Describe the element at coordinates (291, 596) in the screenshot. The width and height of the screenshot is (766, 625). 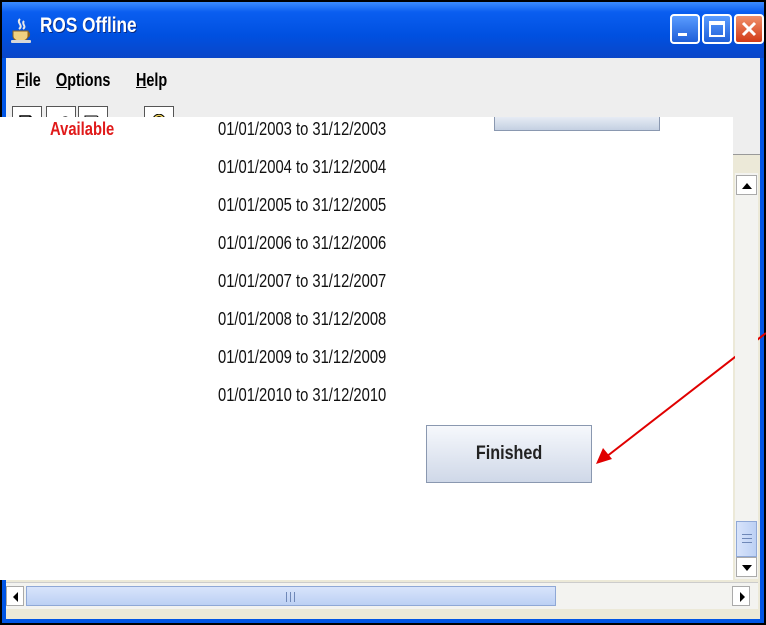
I see `horizontal-scroll-thumb` at that location.